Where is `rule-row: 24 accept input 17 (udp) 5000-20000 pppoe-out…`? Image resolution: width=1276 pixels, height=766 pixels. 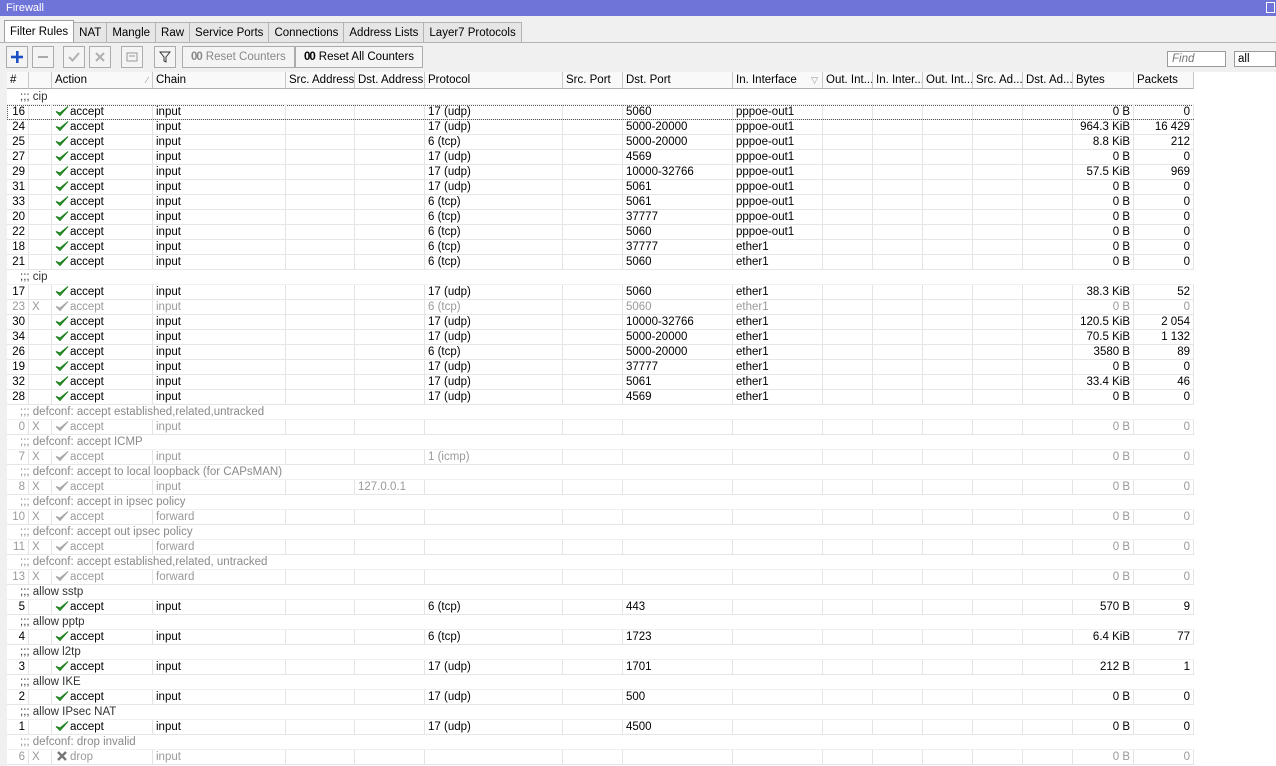 rule-row: 24 accept input 17 (udp) 5000-20000 pppoe-out… is located at coordinates (600, 127).